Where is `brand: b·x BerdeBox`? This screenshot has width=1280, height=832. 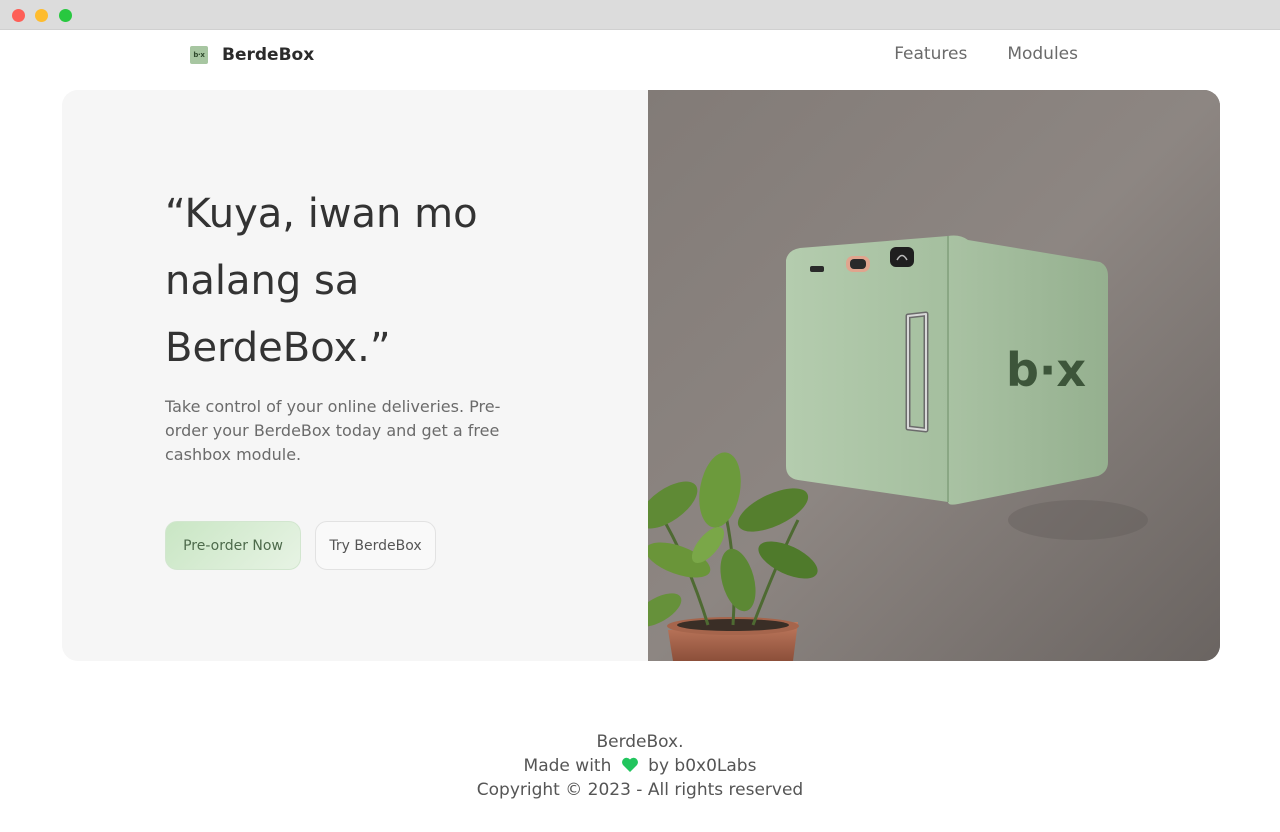 brand: b·x BerdeBox is located at coordinates (252, 55).